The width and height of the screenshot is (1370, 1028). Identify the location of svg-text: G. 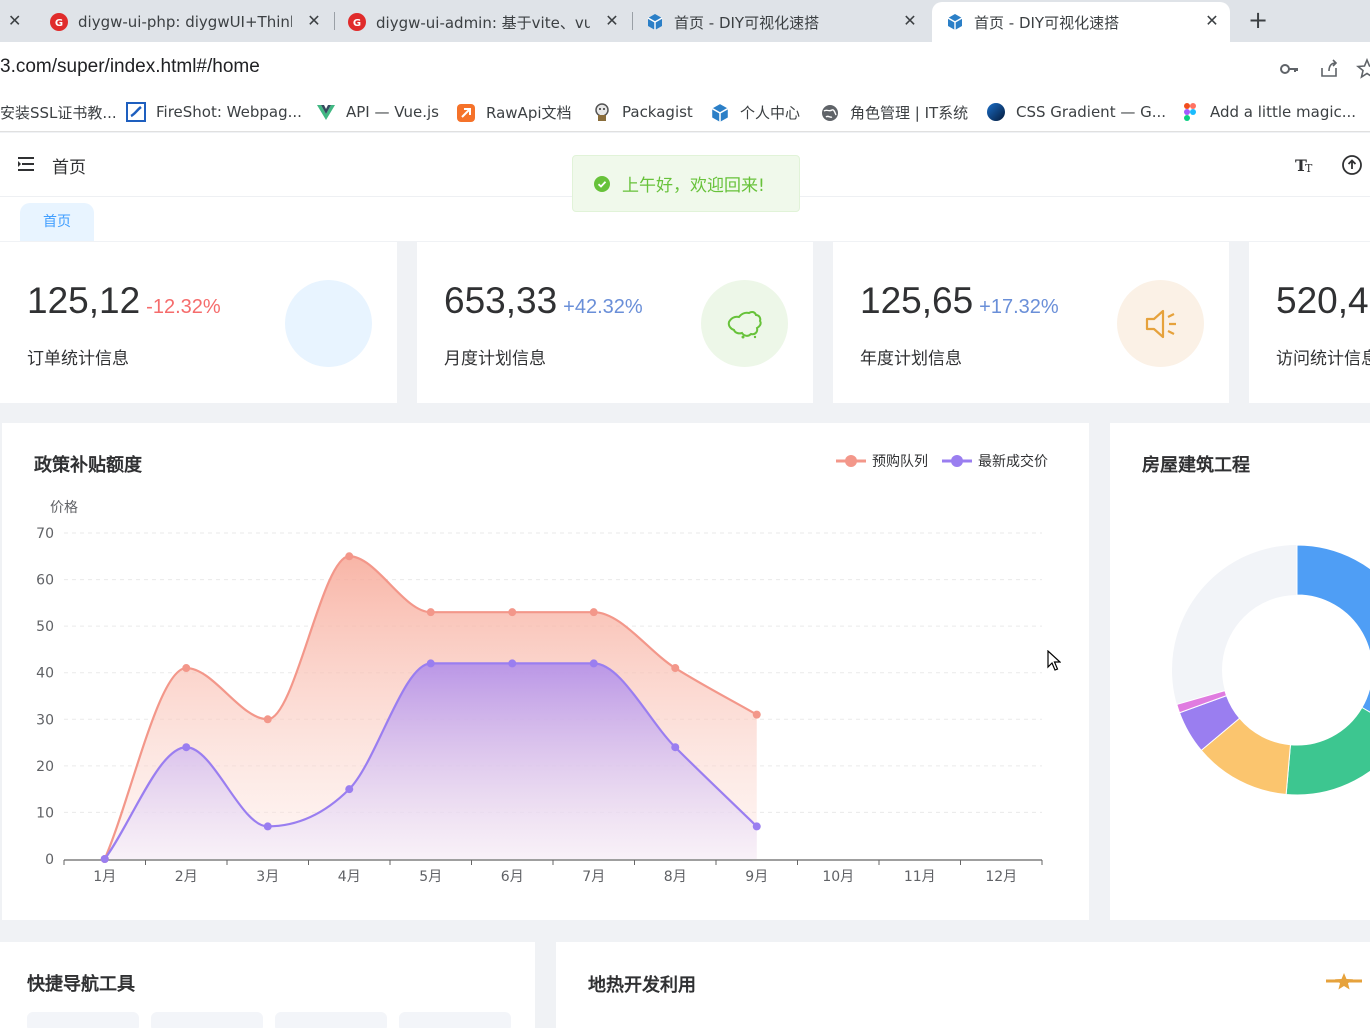
(357, 23).